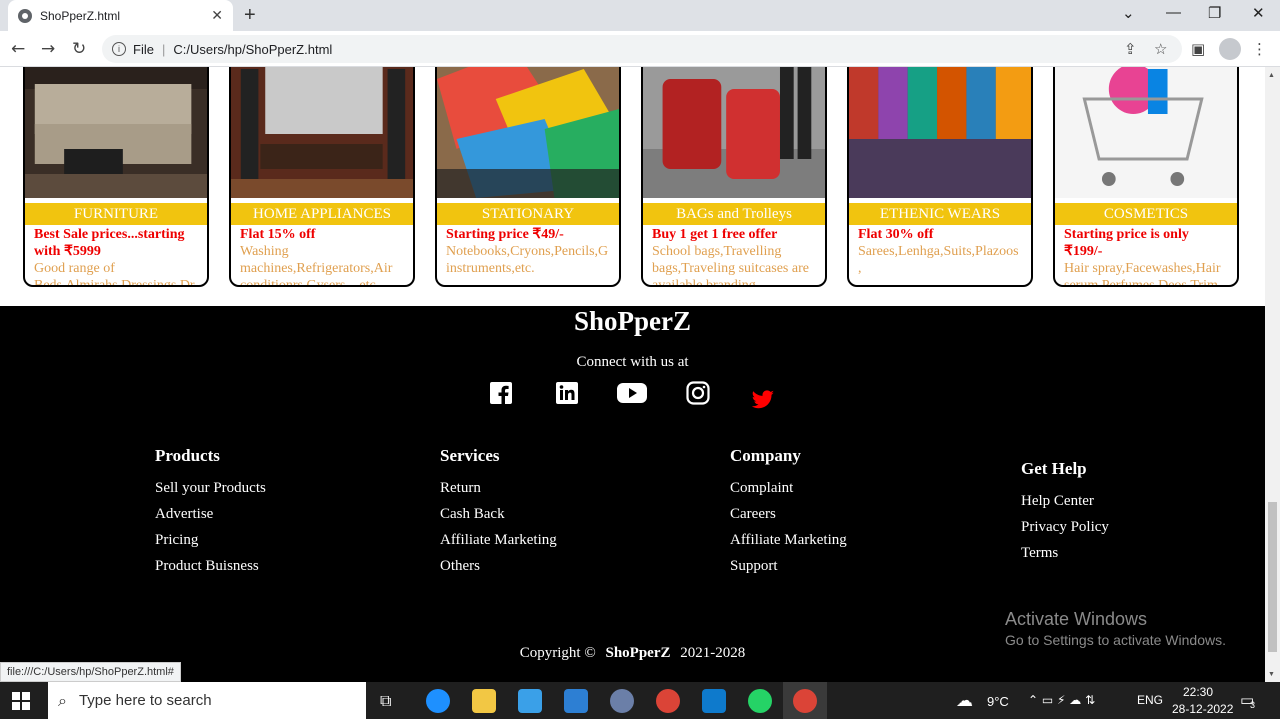 This screenshot has width=1280, height=719. I want to click on back-icon: ←, so click(18, 49).